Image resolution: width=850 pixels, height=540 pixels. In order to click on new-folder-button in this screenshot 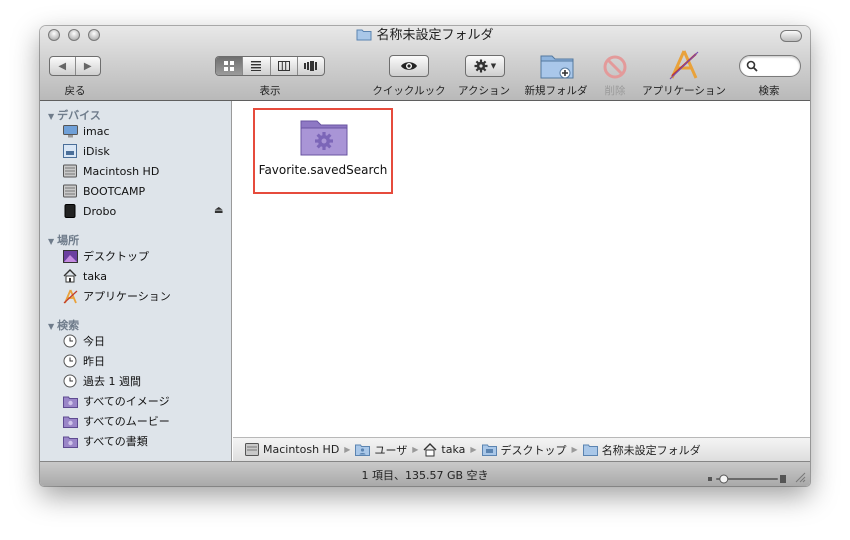, I will do `click(557, 68)`.